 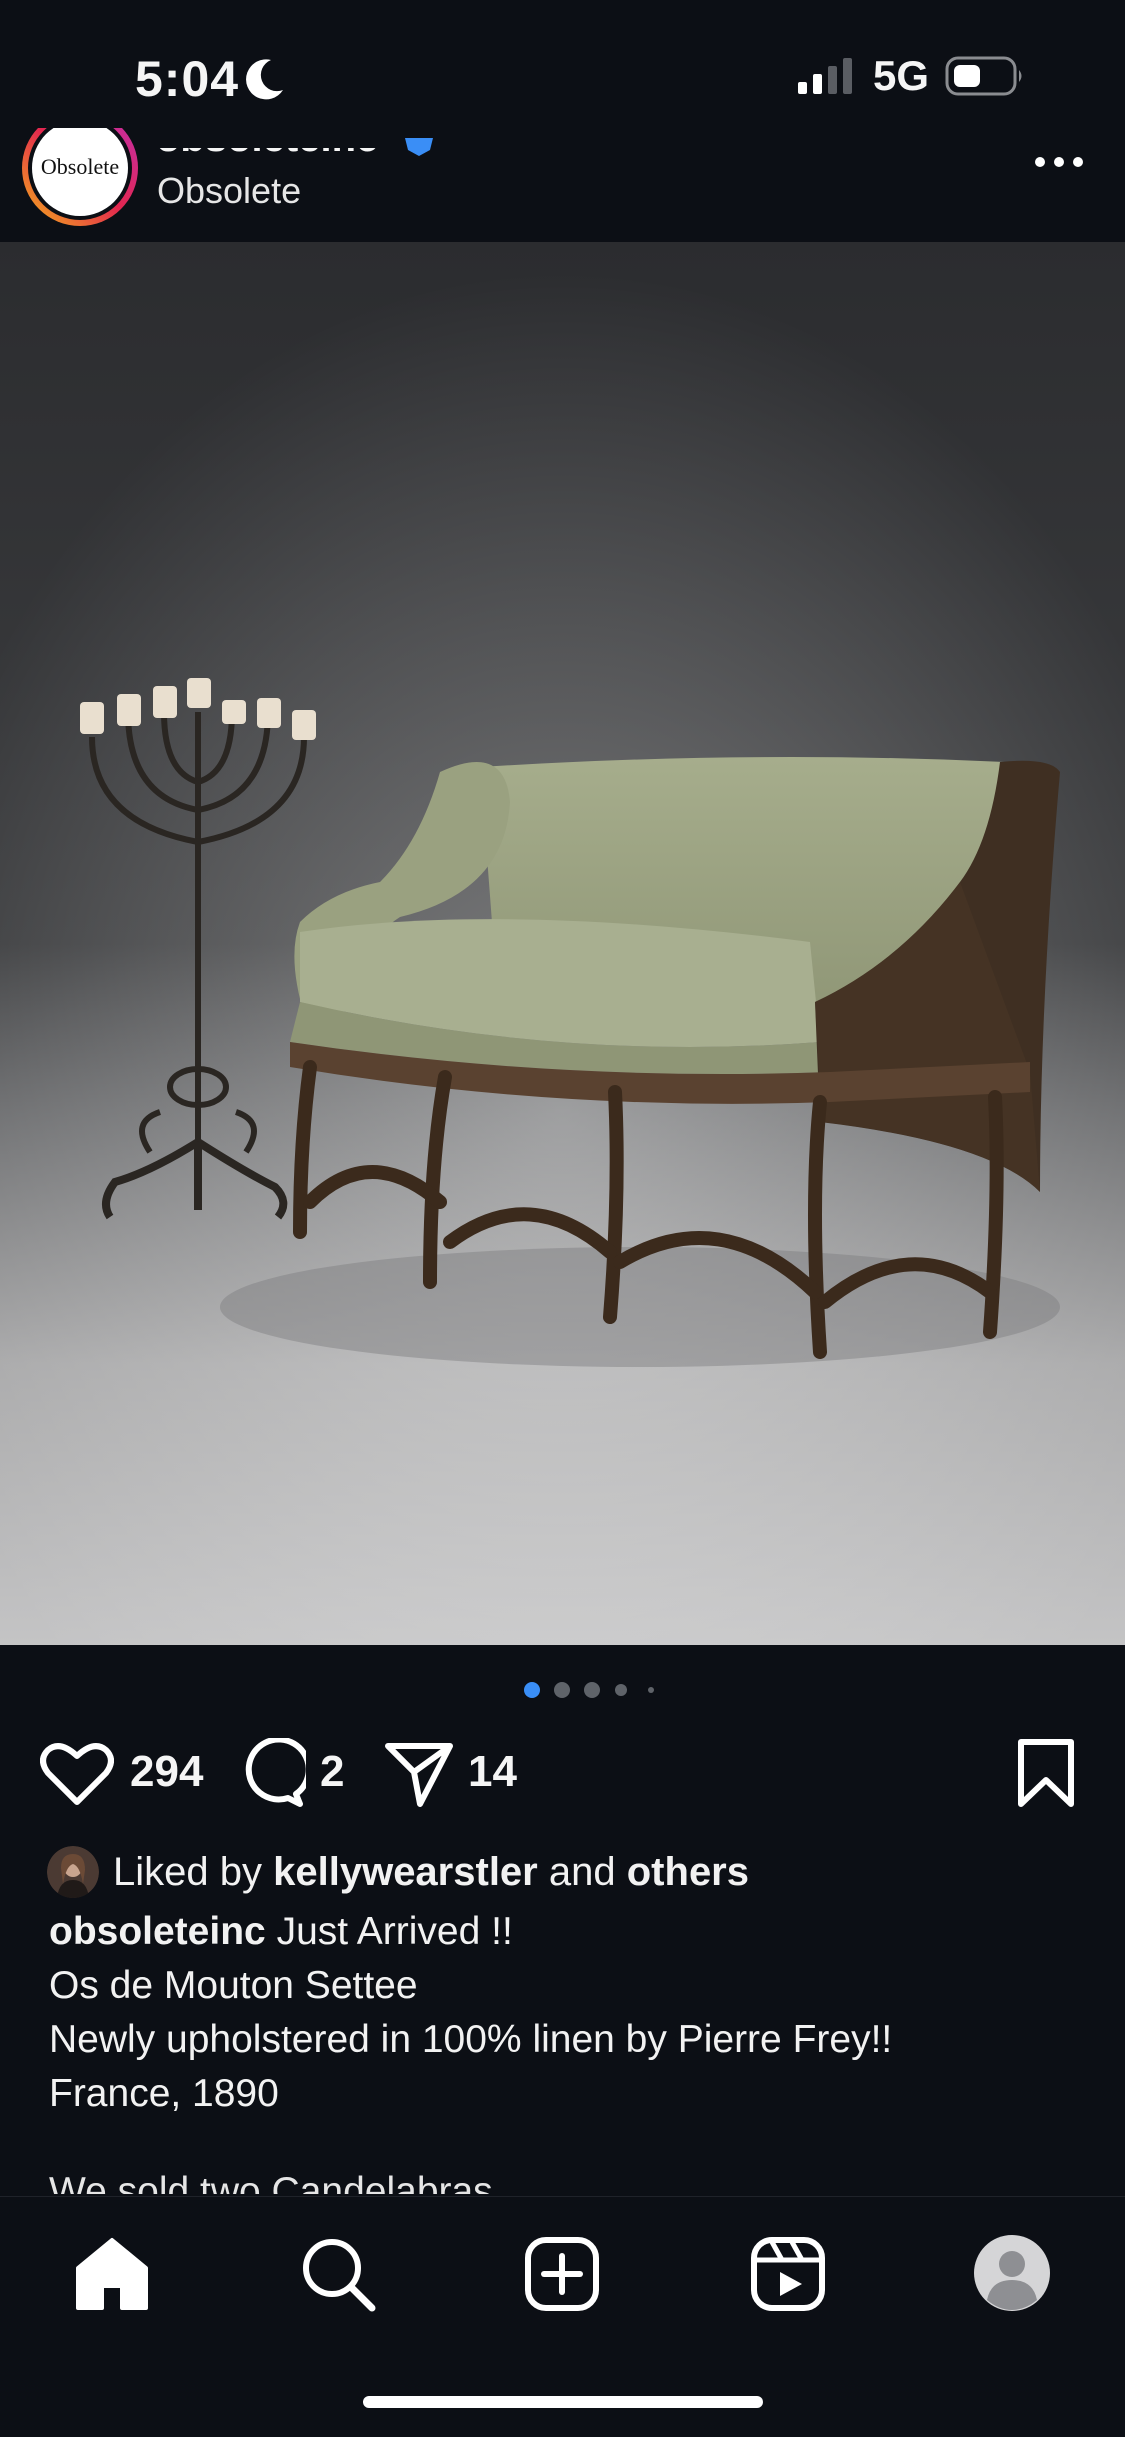 I want to click on create-icon, so click(x=562, y=2274).